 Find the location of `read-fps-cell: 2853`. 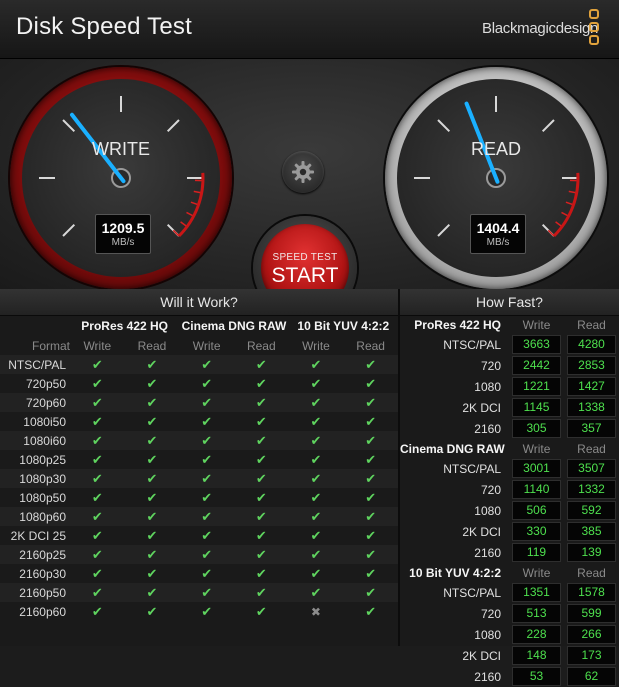

read-fps-cell: 2853 is located at coordinates (591, 365).